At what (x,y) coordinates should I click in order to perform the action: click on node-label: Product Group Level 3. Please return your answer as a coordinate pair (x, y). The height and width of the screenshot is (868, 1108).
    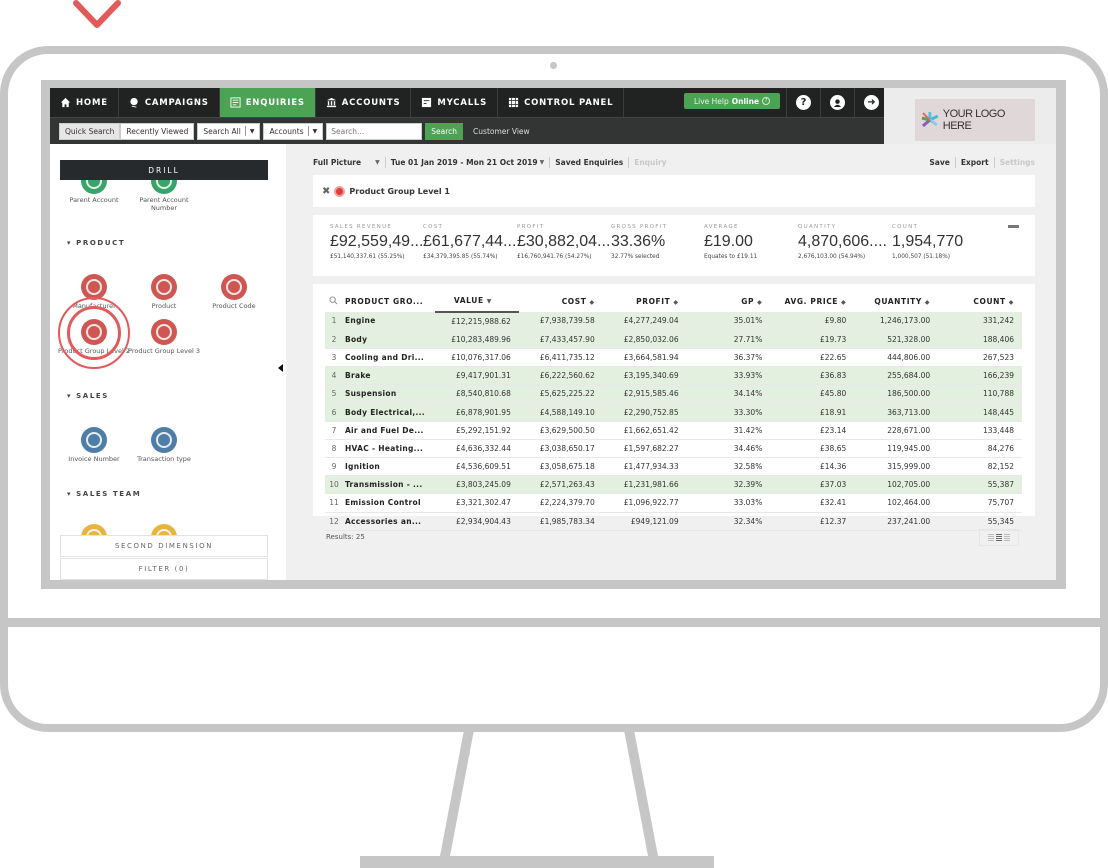
    Looking at the image, I should click on (164, 351).